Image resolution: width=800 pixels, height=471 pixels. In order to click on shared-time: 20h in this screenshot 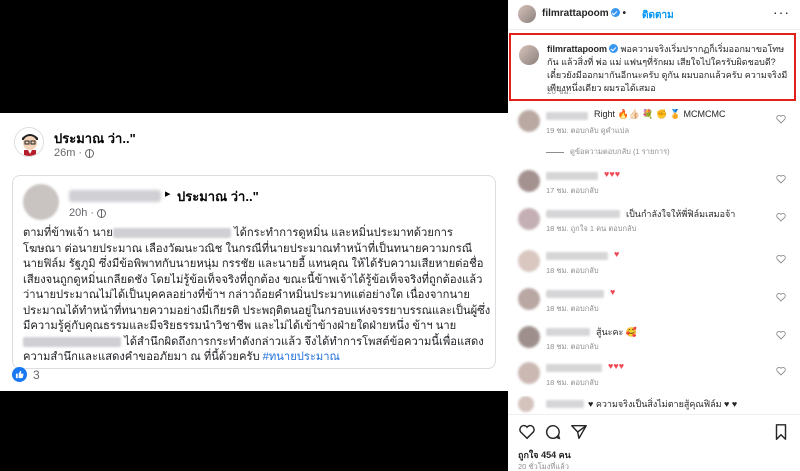, I will do `click(78, 213)`.